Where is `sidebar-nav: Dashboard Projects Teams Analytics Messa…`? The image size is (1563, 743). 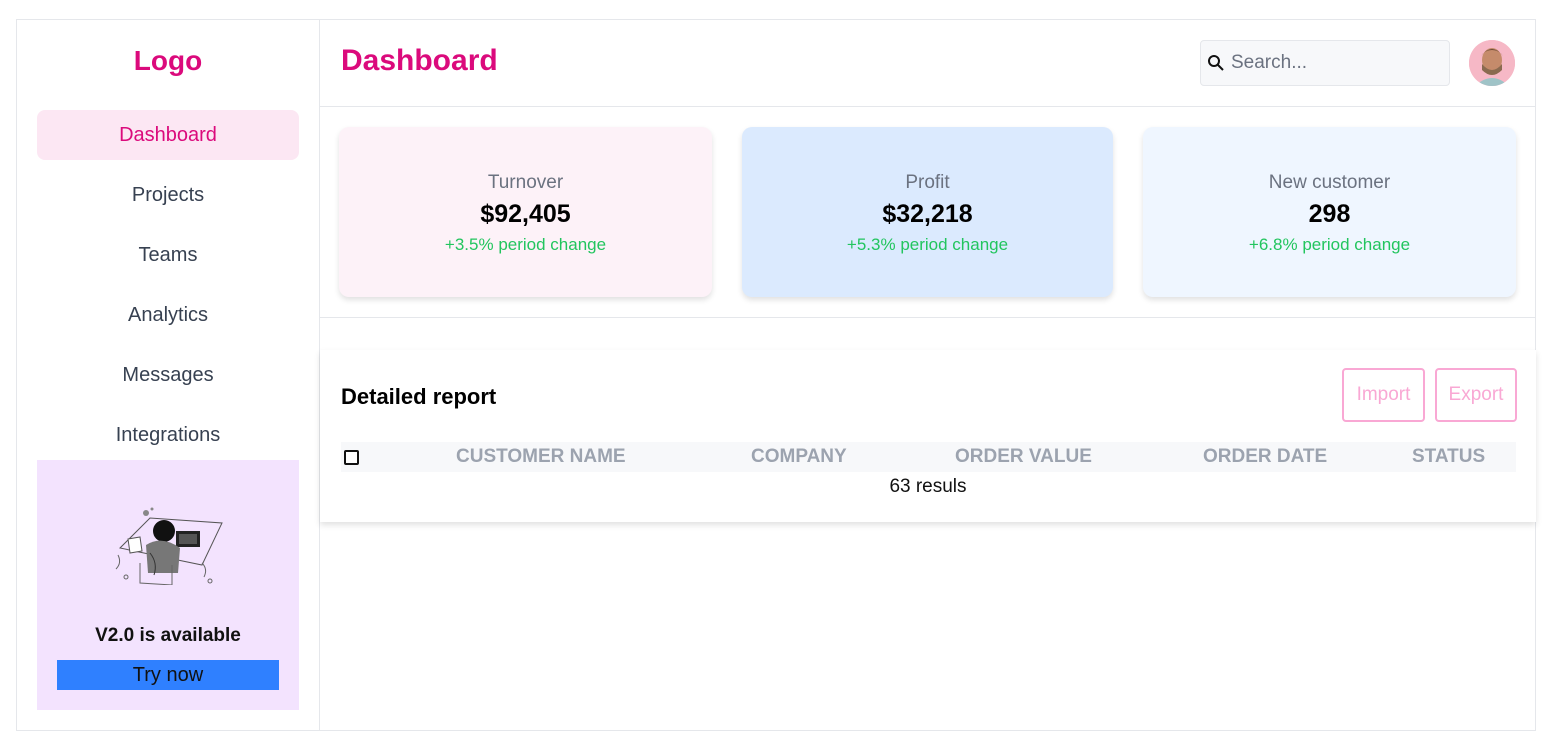
sidebar-nav: Dashboard Projects Teams Analytics Messa… is located at coordinates (168, 290).